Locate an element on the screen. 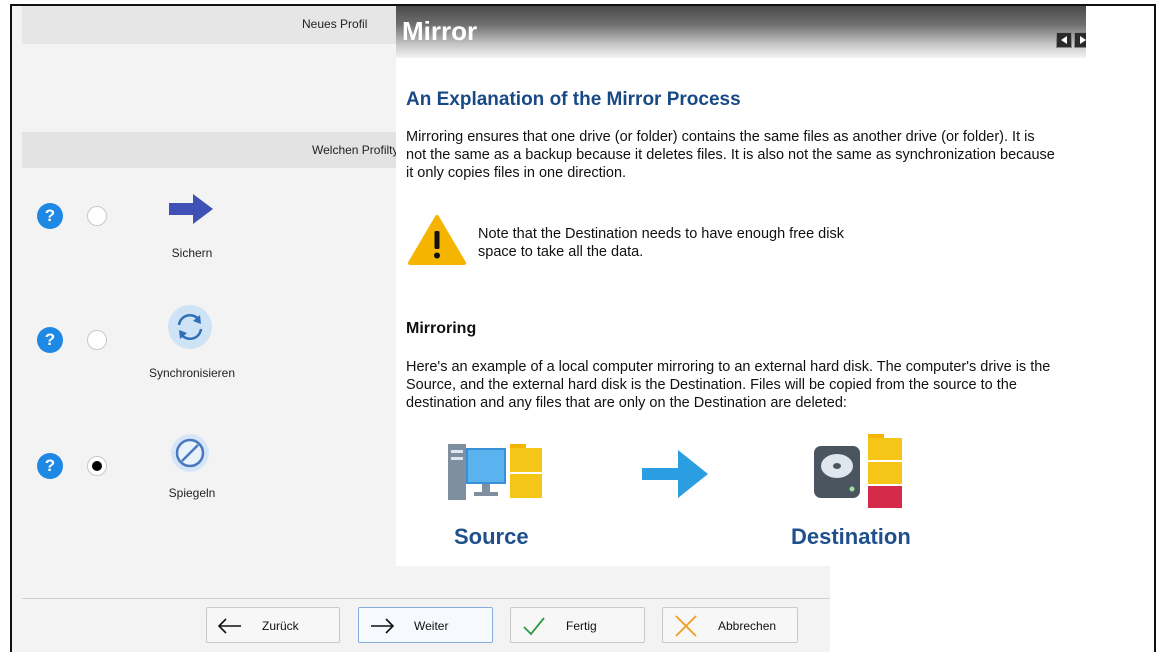  source-label: Source is located at coordinates (491, 536).